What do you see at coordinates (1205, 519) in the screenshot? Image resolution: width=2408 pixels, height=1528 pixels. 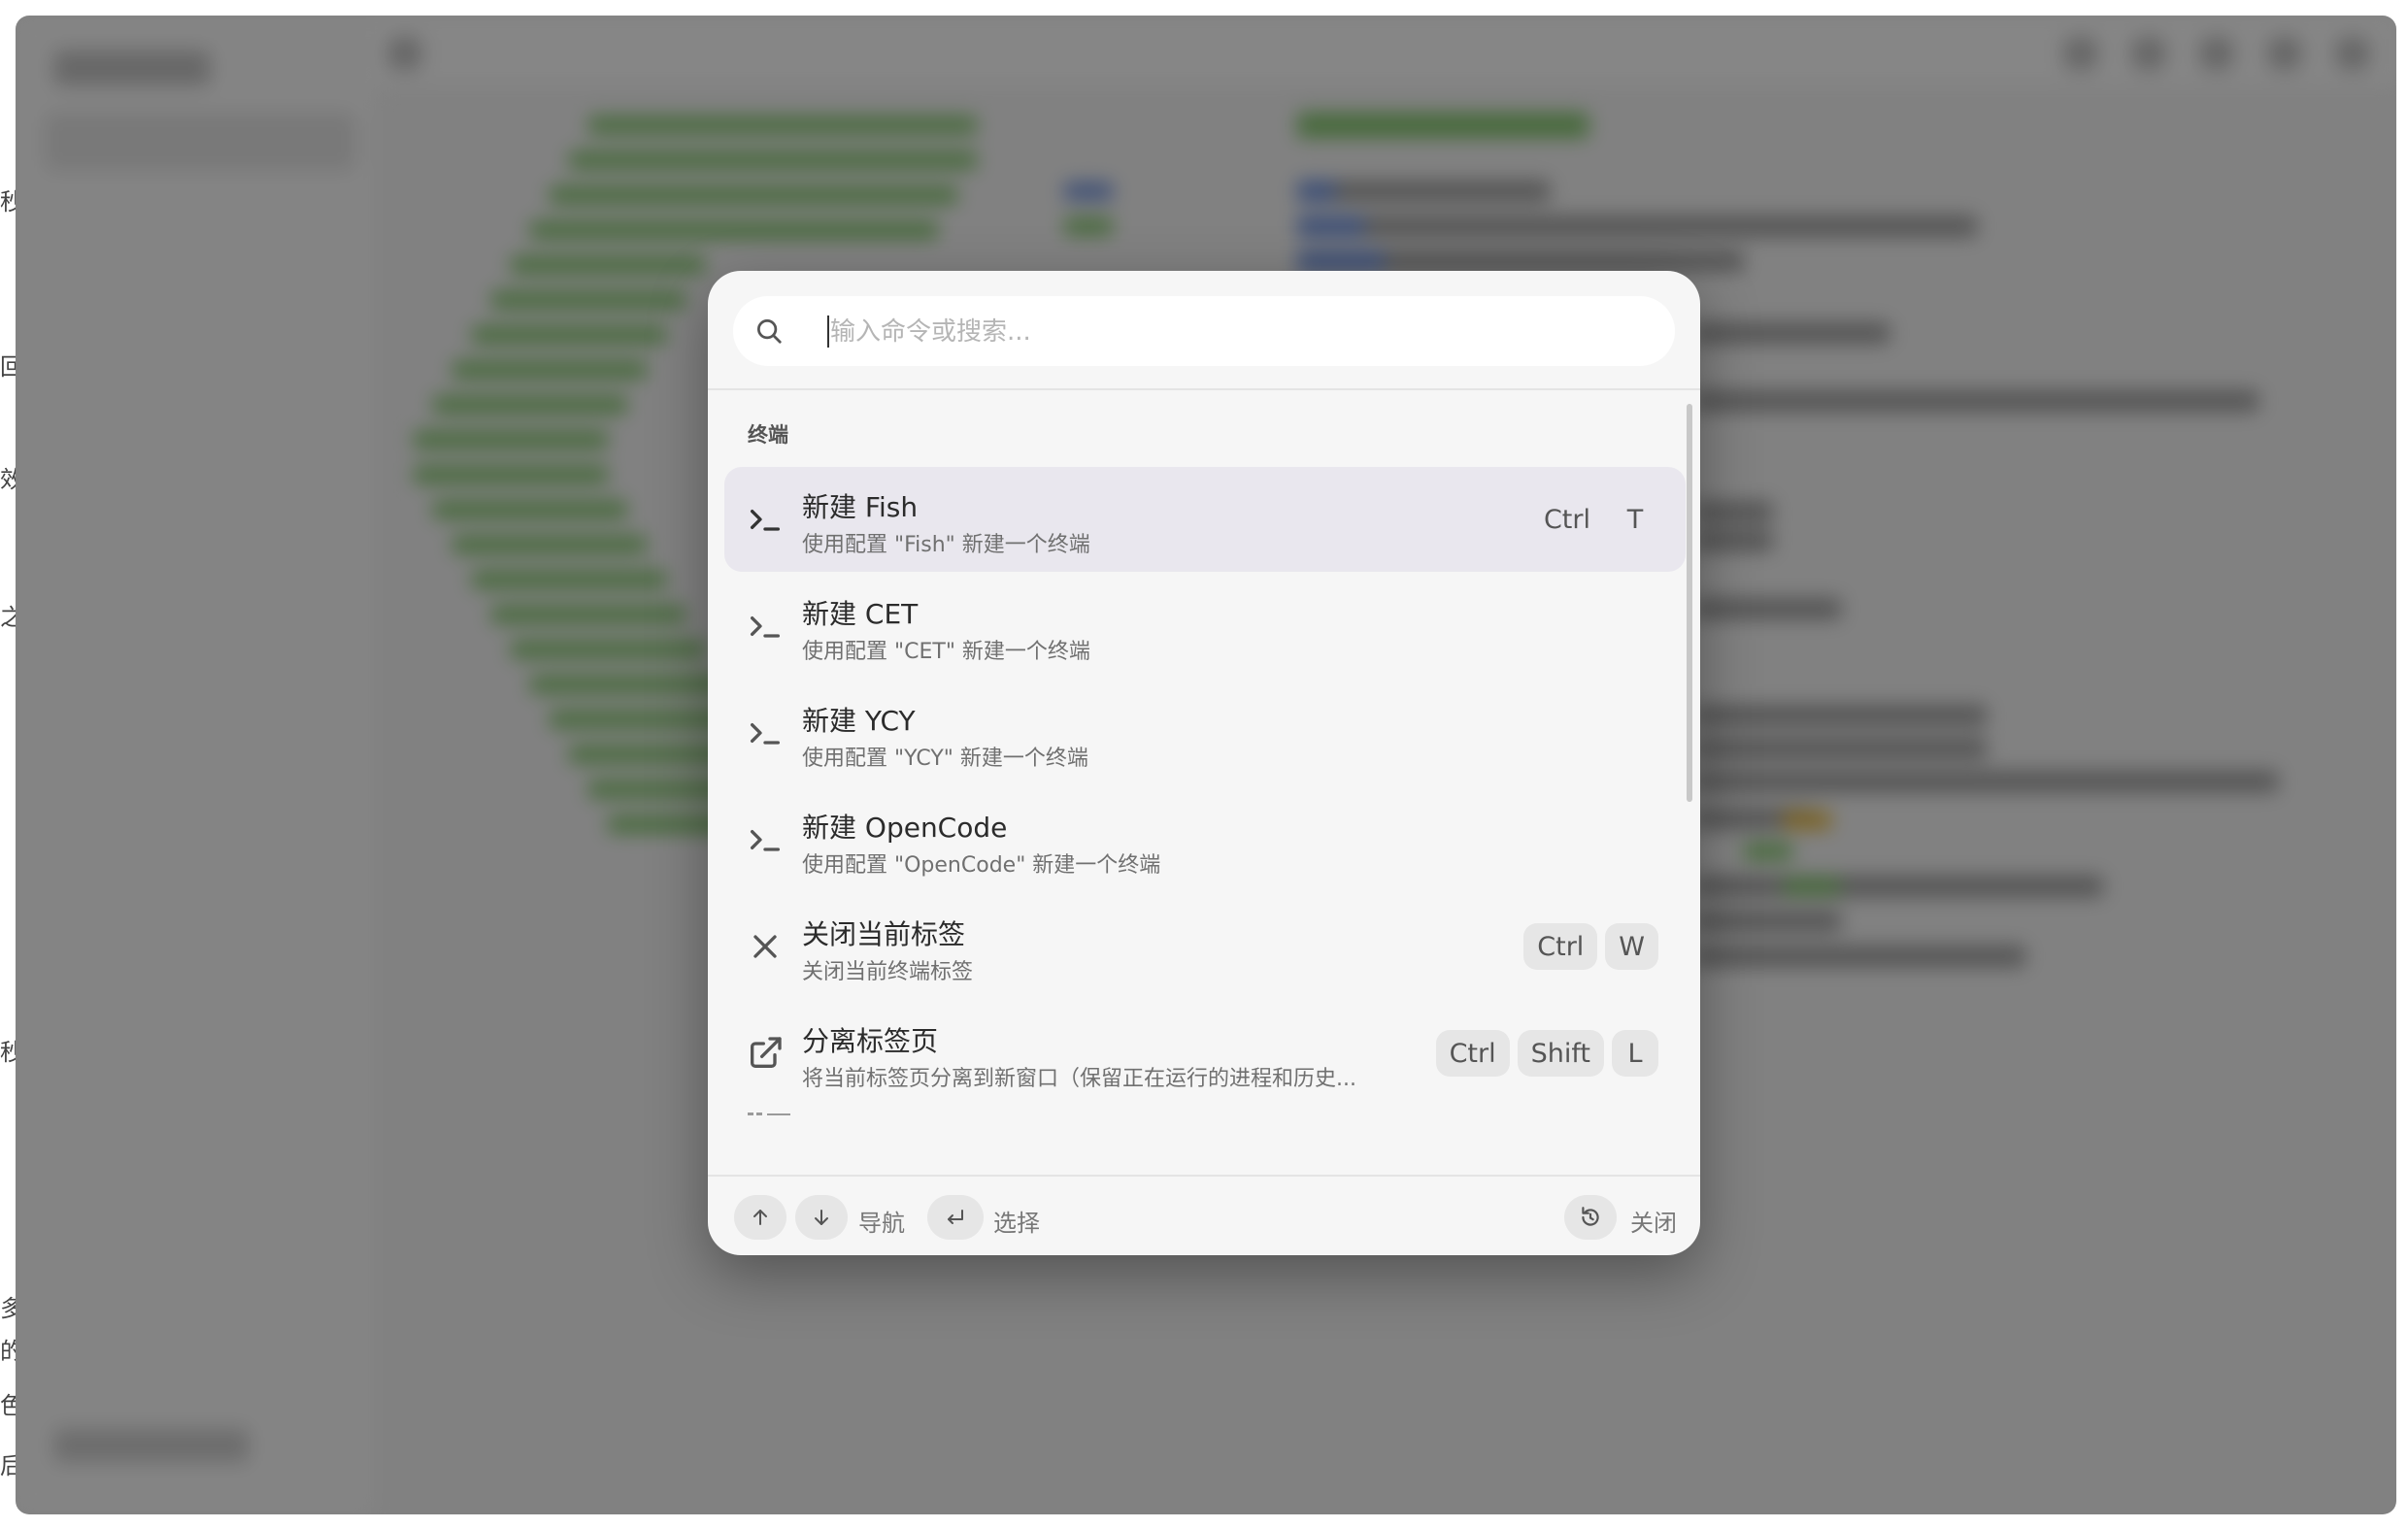 I see `command-item-new-fish: 新建 Fish 使用配置 "Fish" 新建一个终端 Ctrl T` at bounding box center [1205, 519].